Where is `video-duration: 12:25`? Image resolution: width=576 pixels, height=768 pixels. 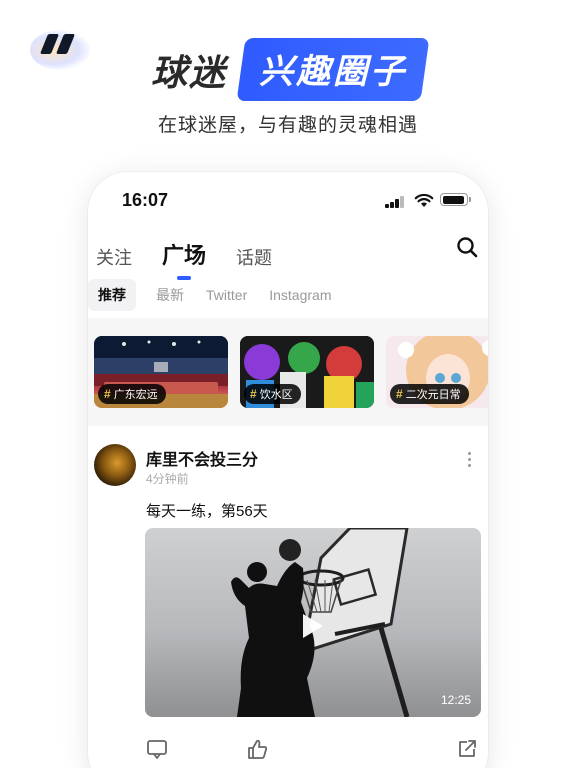 video-duration: 12:25 is located at coordinates (455, 700).